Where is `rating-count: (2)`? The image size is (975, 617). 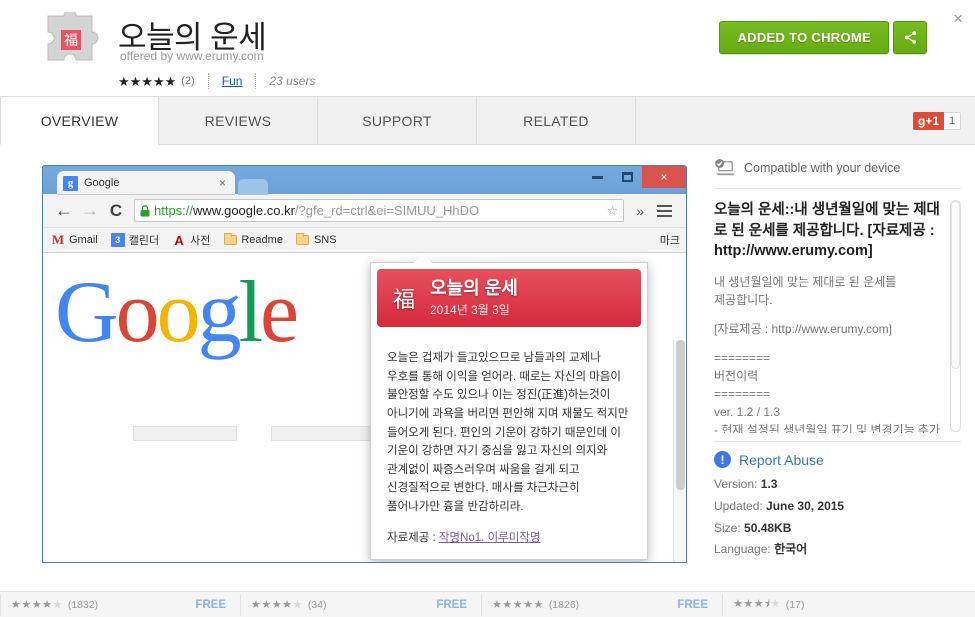
rating-count: (2) is located at coordinates (188, 81).